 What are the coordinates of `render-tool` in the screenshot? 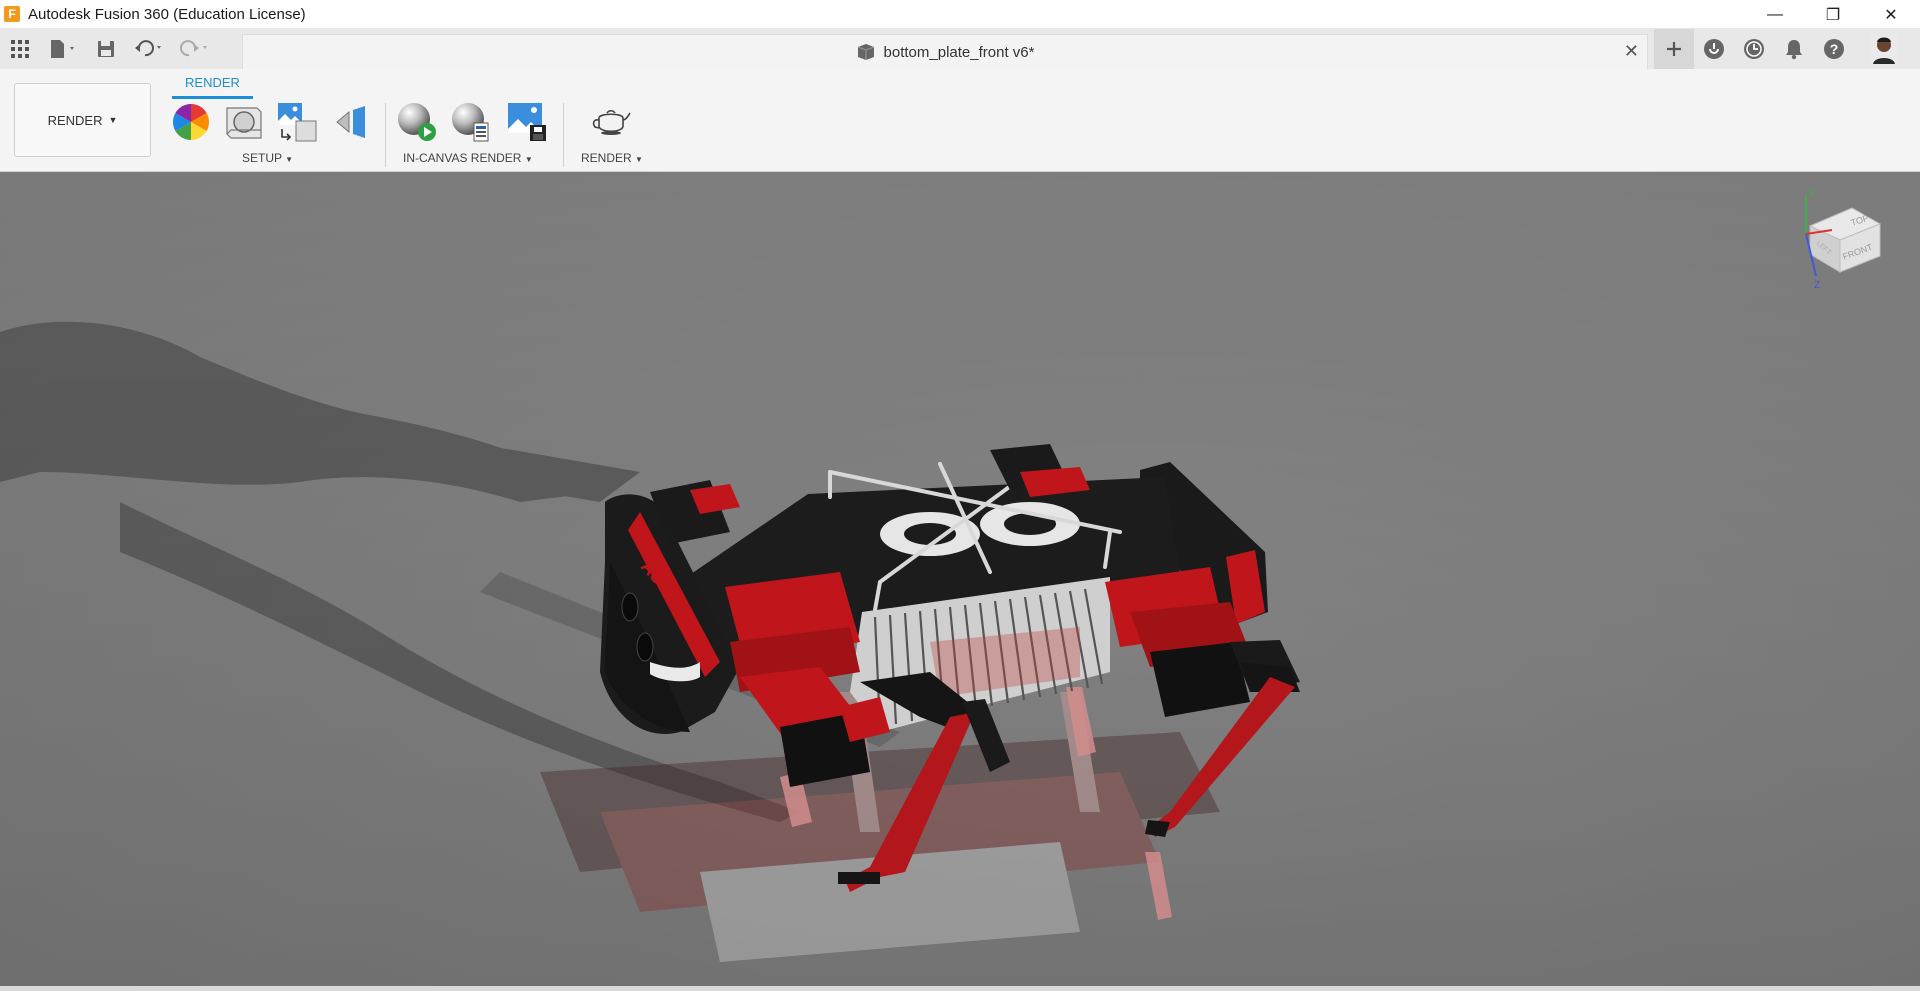 It's located at (611, 122).